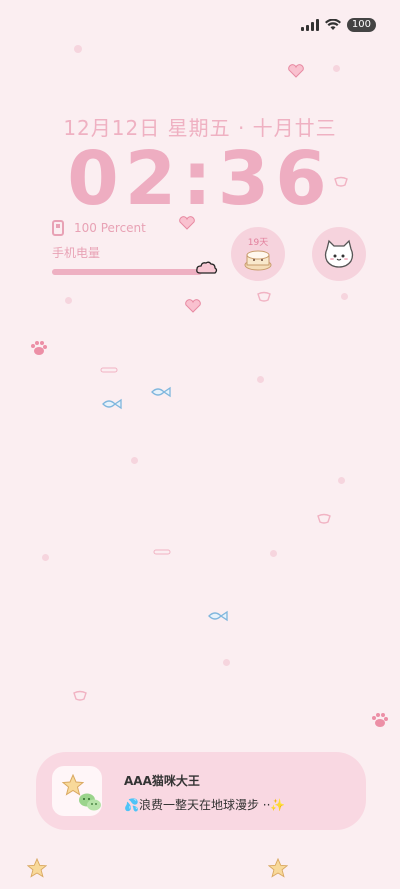 The height and width of the screenshot is (889, 400). What do you see at coordinates (127, 272) in the screenshot?
I see `battery-bar-fill` at bounding box center [127, 272].